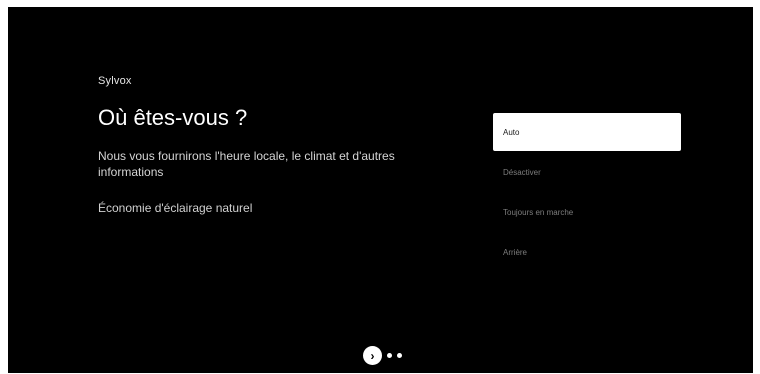  I want to click on pager: ›, so click(382, 355).